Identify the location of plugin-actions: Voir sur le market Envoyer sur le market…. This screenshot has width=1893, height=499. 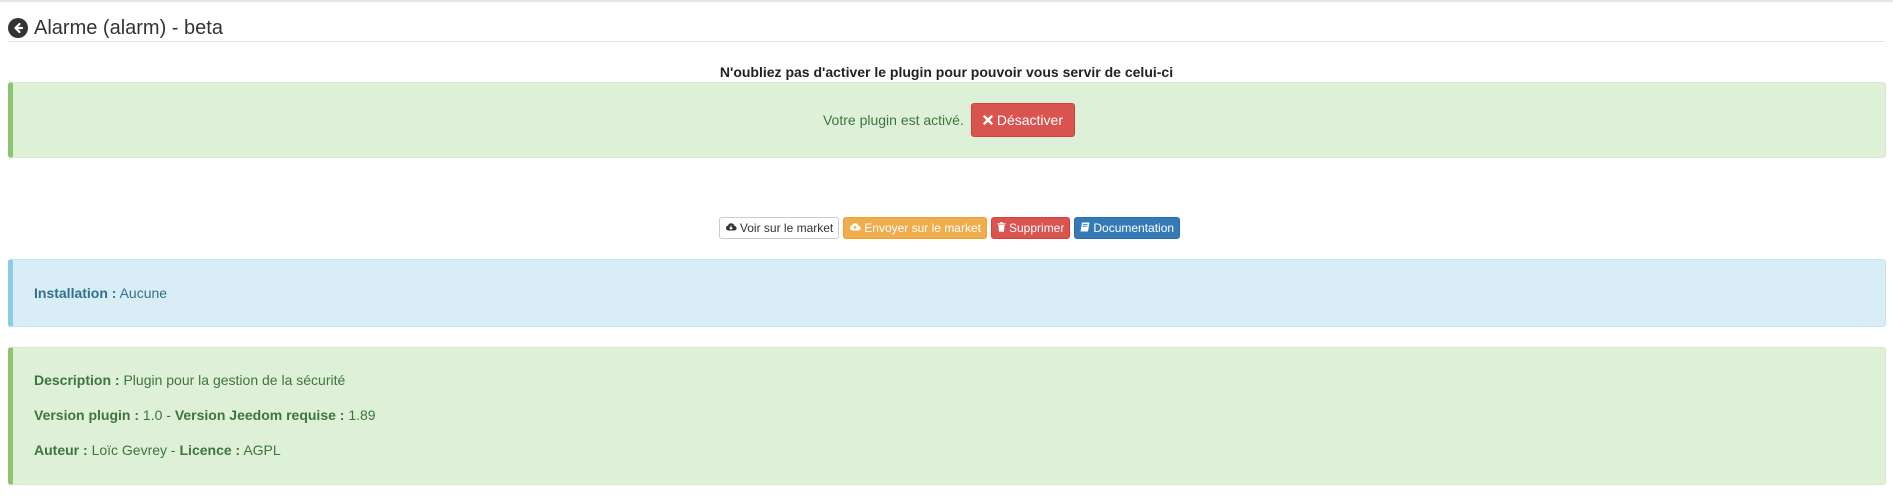
(946, 228).